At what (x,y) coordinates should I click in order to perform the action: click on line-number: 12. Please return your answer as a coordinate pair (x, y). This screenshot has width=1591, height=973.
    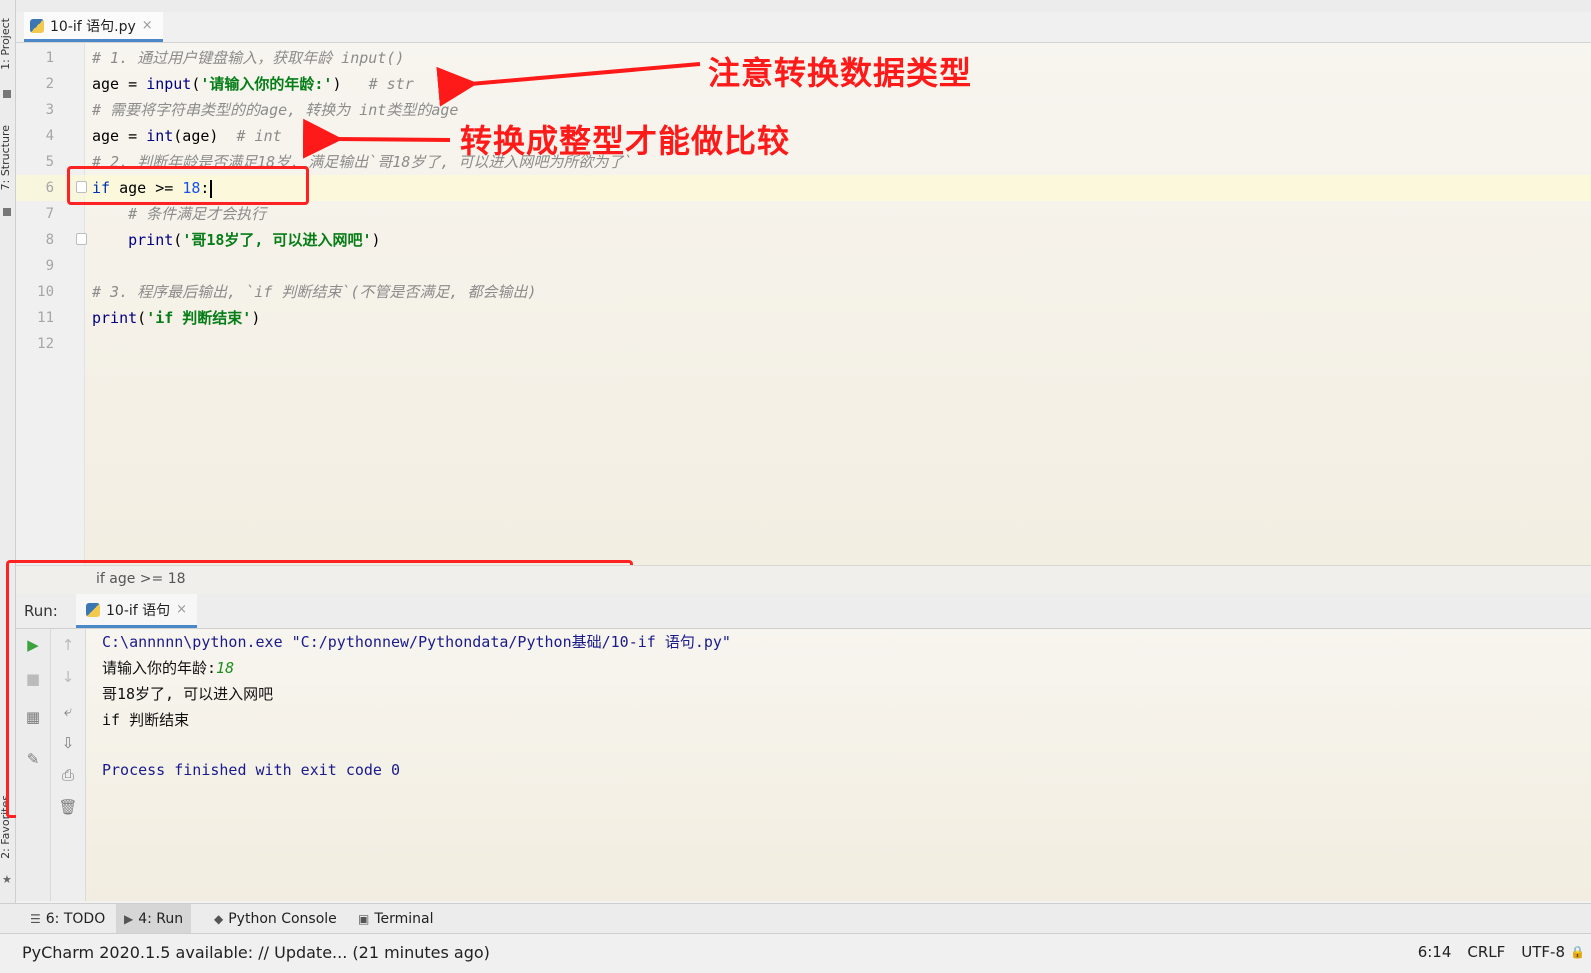
    Looking at the image, I should click on (45, 344).